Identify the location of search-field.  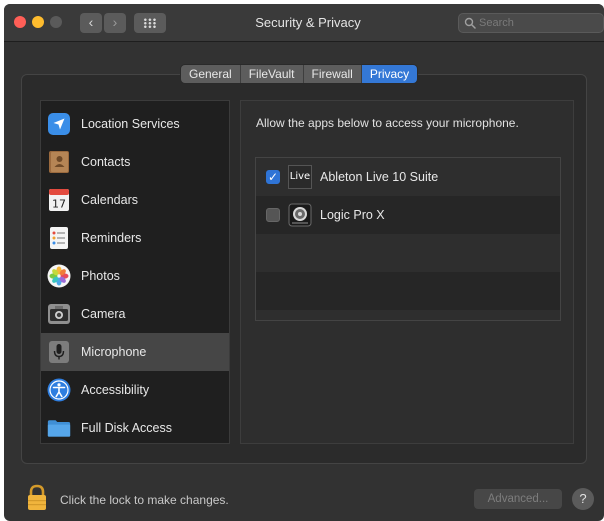
(531, 23).